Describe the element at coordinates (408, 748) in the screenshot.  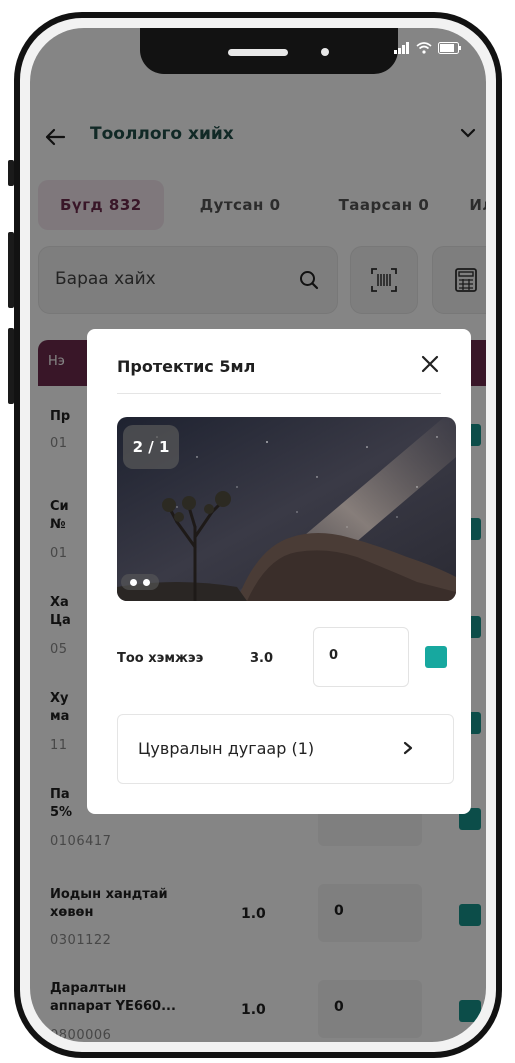
I see `chevron-right-icon` at that location.